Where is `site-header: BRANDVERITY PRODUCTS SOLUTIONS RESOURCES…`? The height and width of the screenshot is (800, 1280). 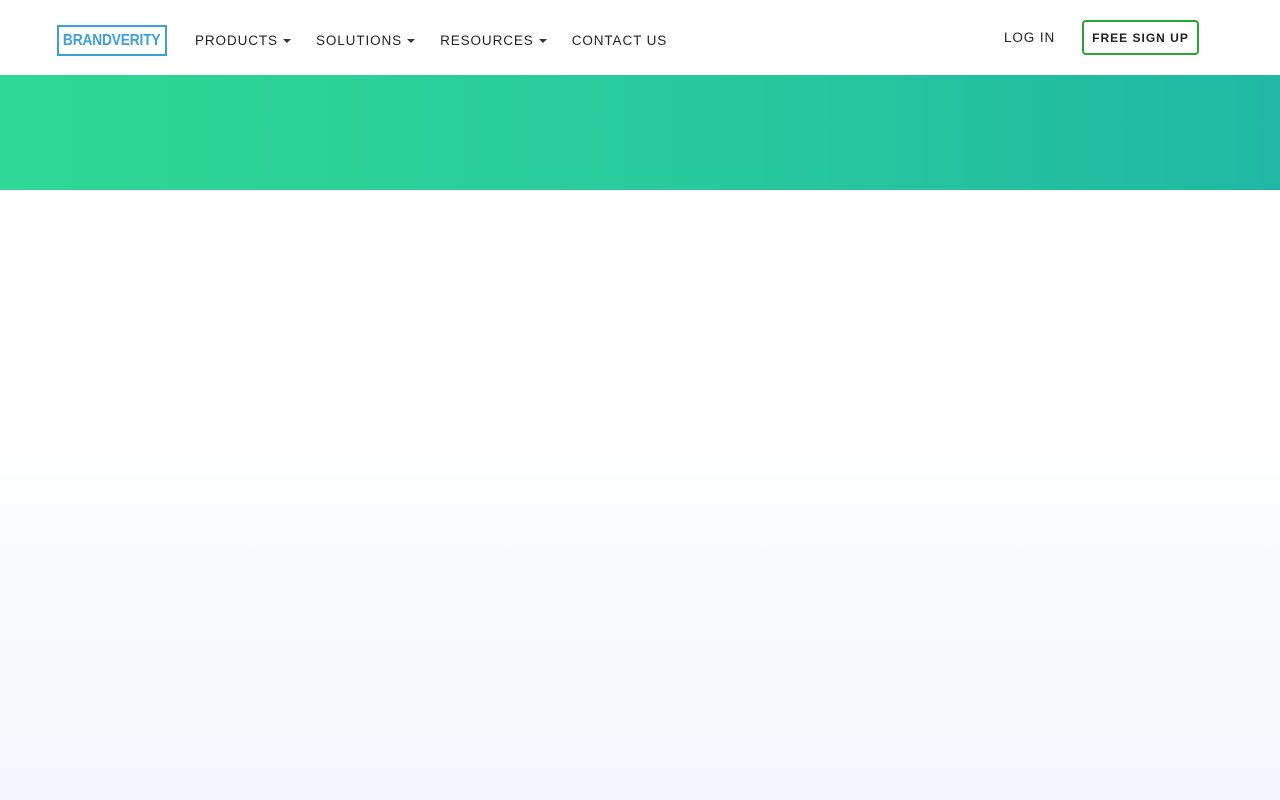 site-header: BRANDVERITY PRODUCTS SOLUTIONS RESOURCES… is located at coordinates (640, 37).